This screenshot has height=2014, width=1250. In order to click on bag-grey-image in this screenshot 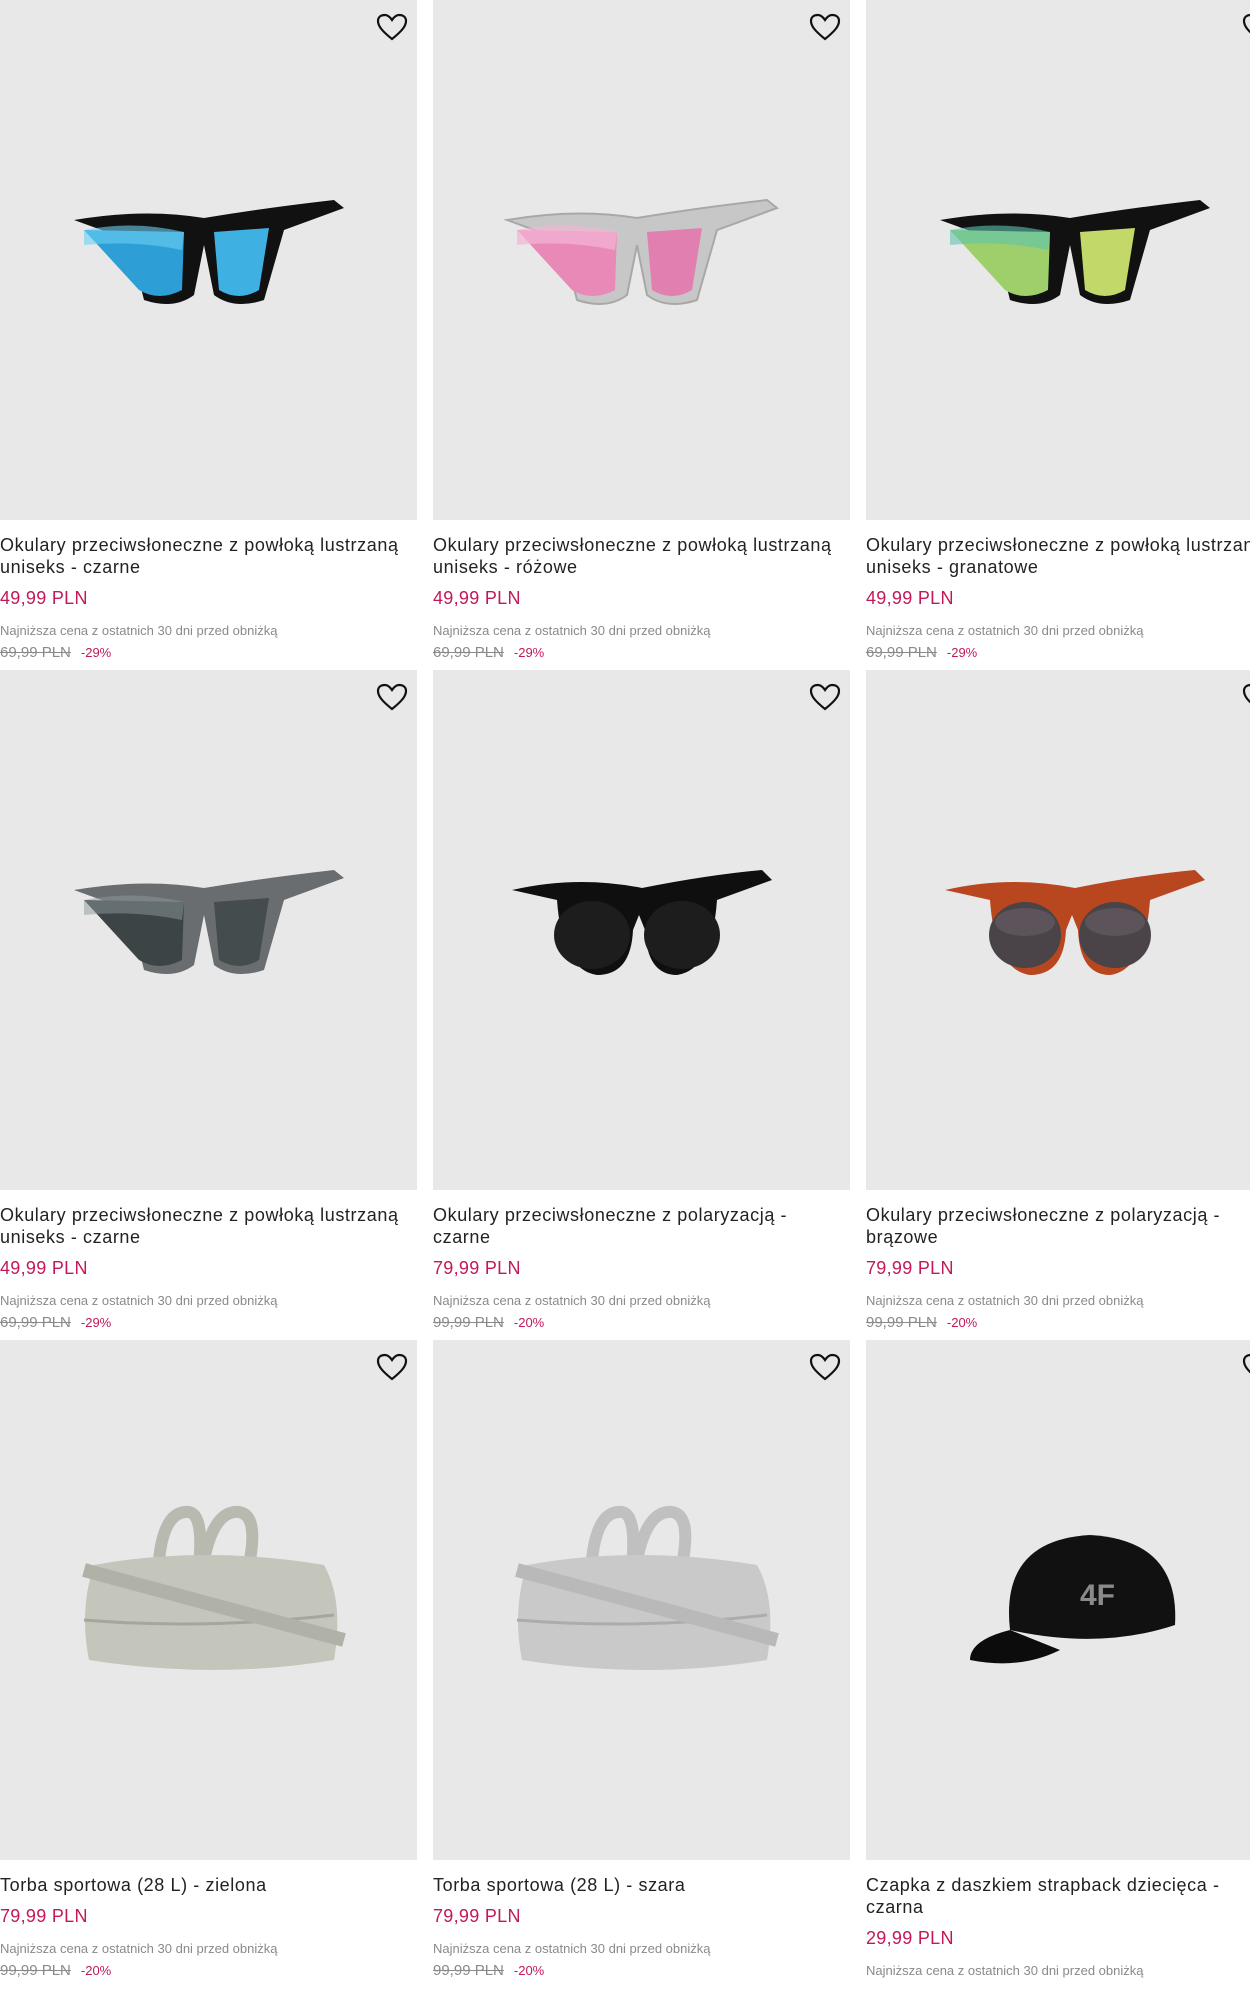, I will do `click(646, 1588)`.